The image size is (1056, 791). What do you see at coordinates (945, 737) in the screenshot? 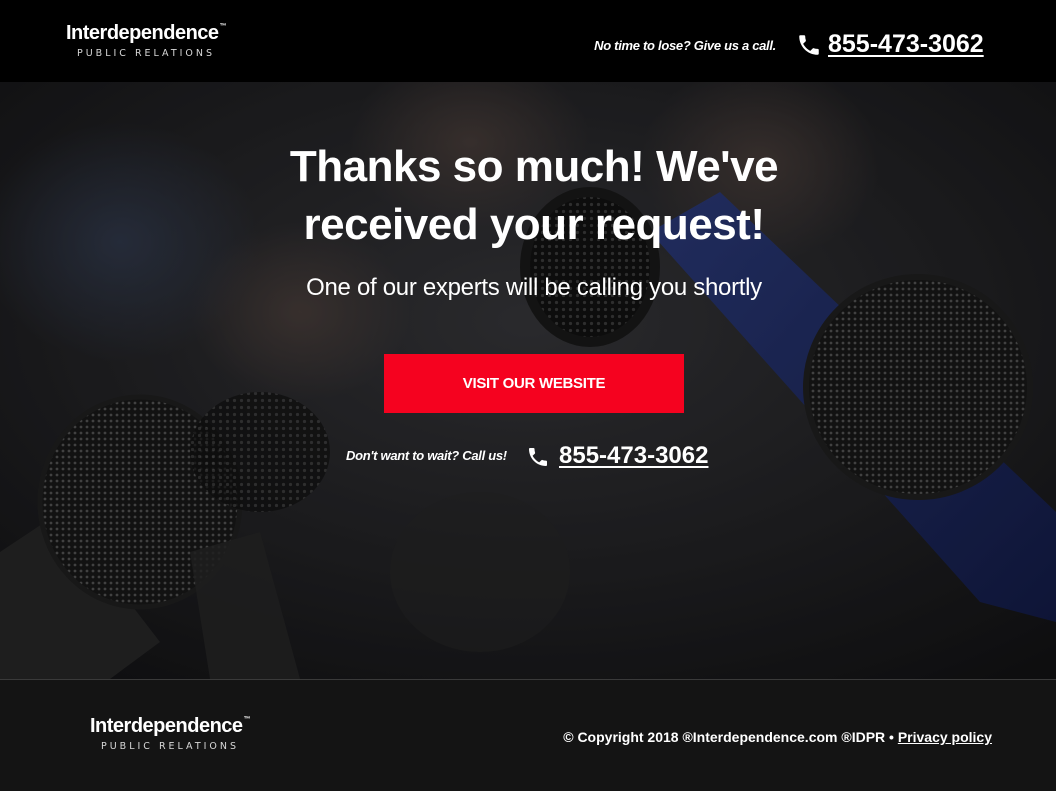
I see `privacy-policy-link: Privacy policy` at bounding box center [945, 737].